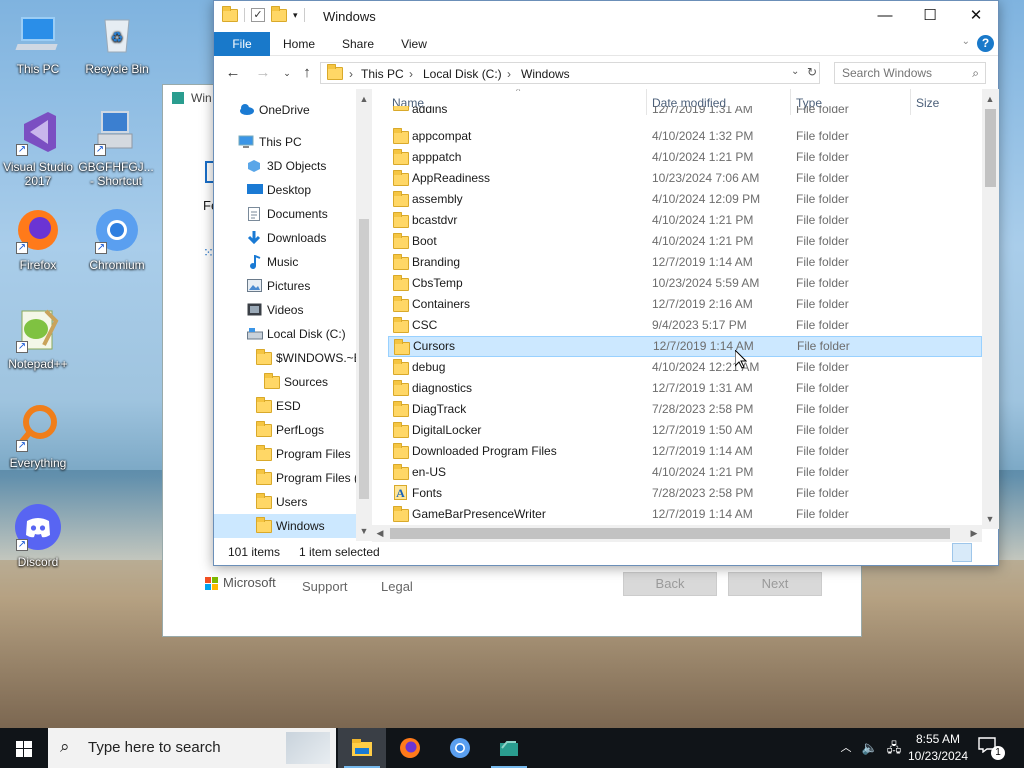  Describe the element at coordinates (285, 310) in the screenshot. I see `nav-item-videos: Videos` at that location.